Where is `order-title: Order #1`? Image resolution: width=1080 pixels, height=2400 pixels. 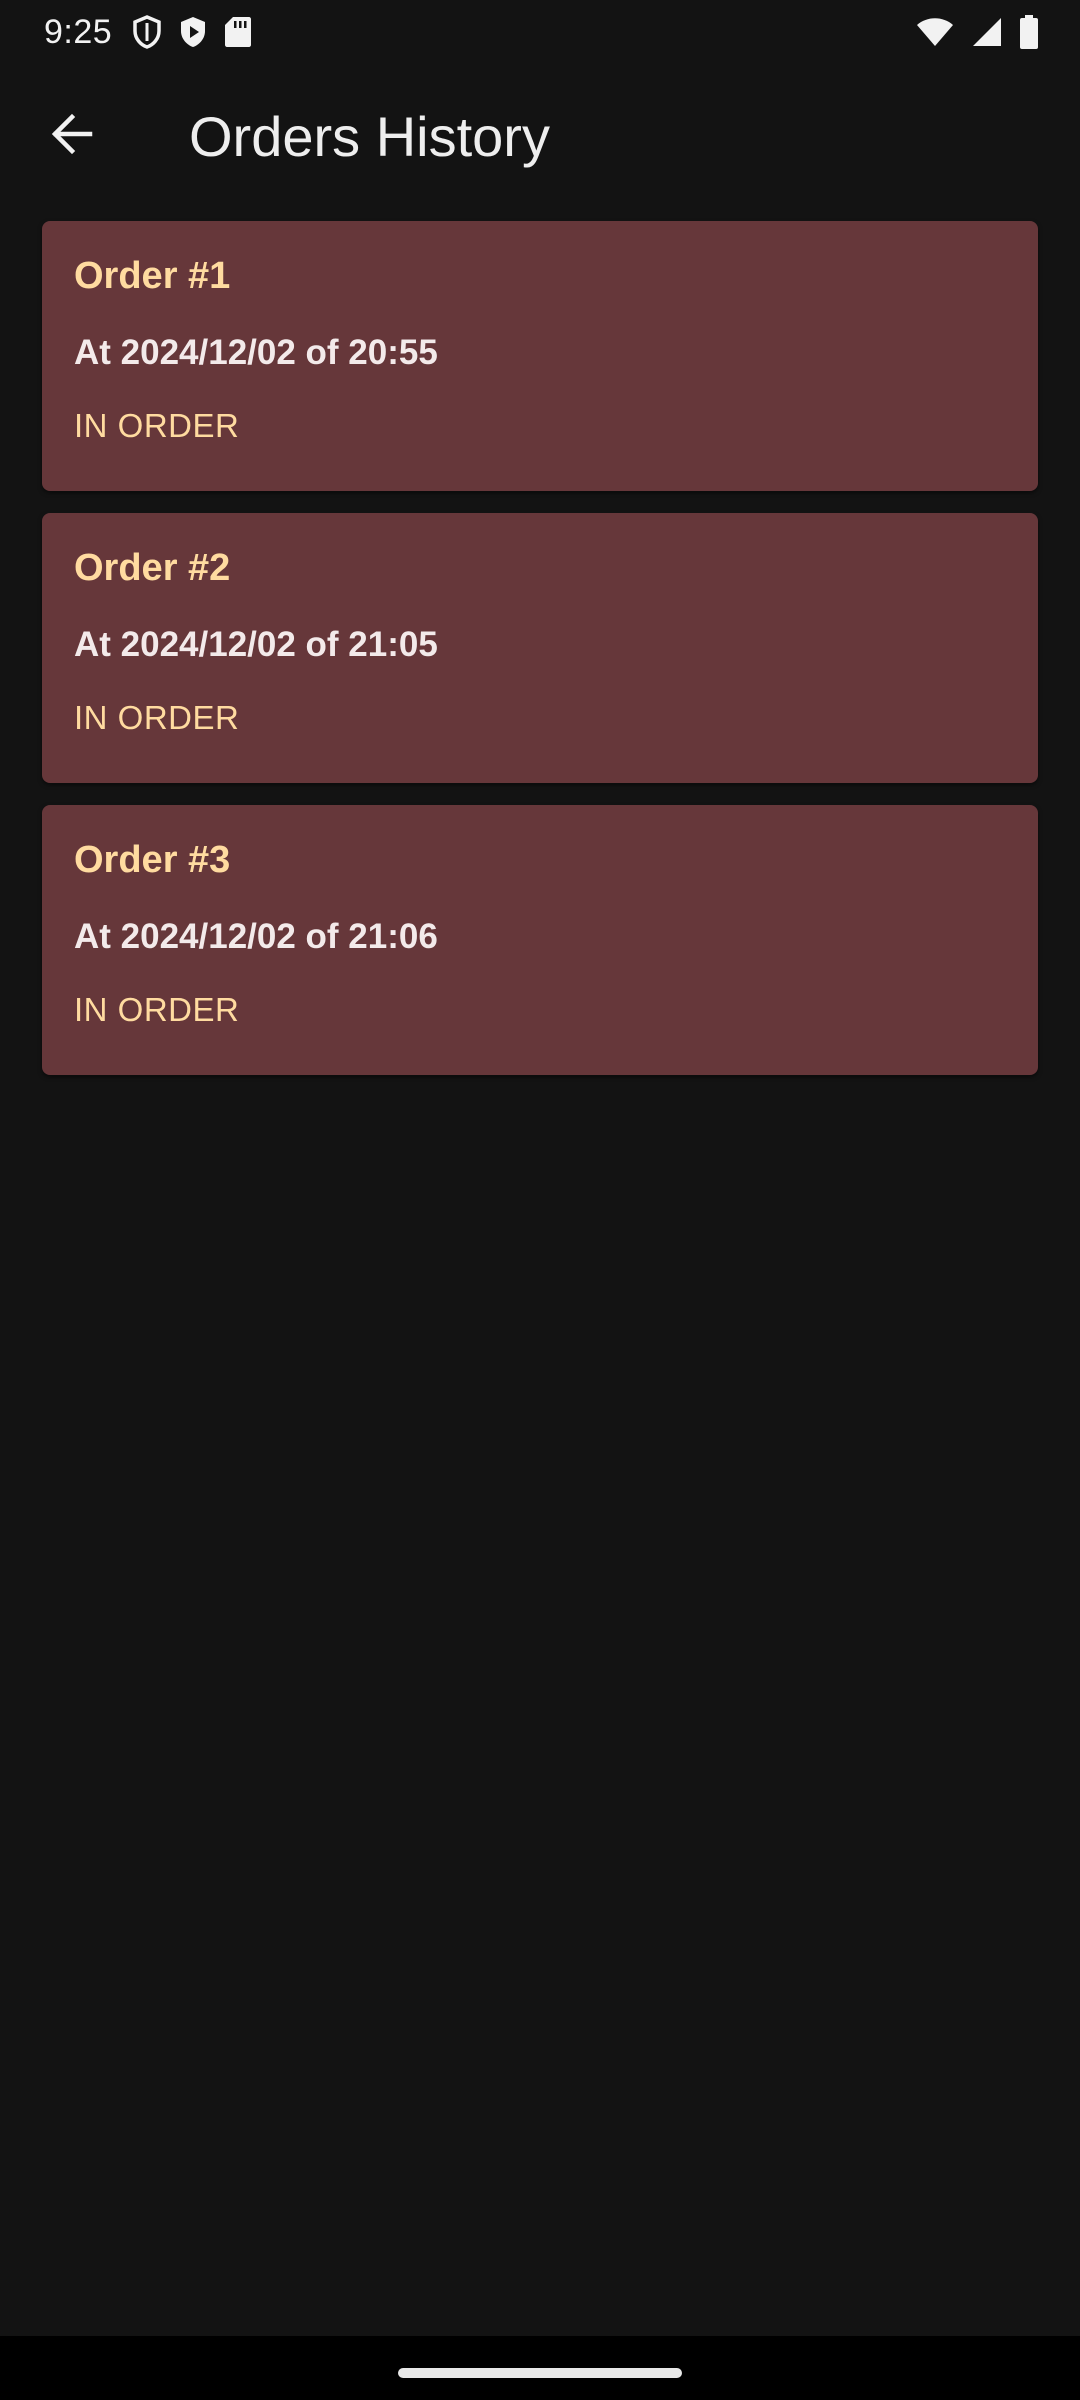
order-title: Order #1 is located at coordinates (152, 276).